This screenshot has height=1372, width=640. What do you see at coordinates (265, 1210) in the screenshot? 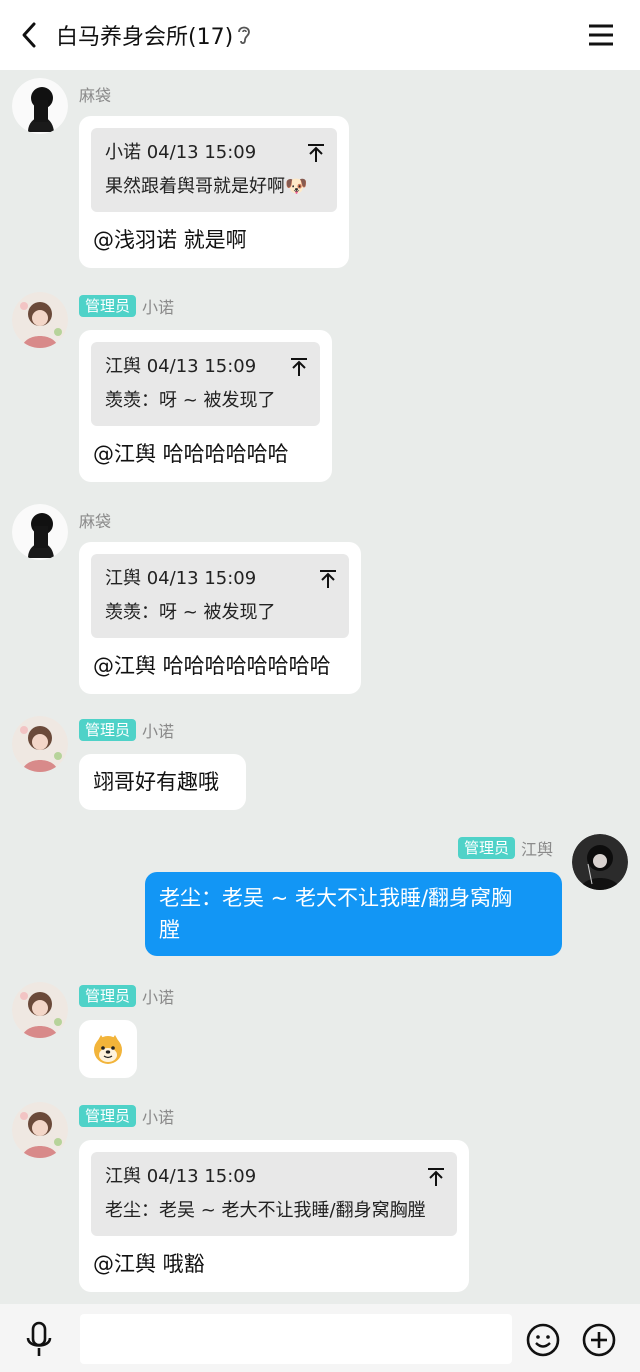
I see `quote-text: 老尘：老吴 ~ 老大不让我睡/翻身窝胸膛` at bounding box center [265, 1210].